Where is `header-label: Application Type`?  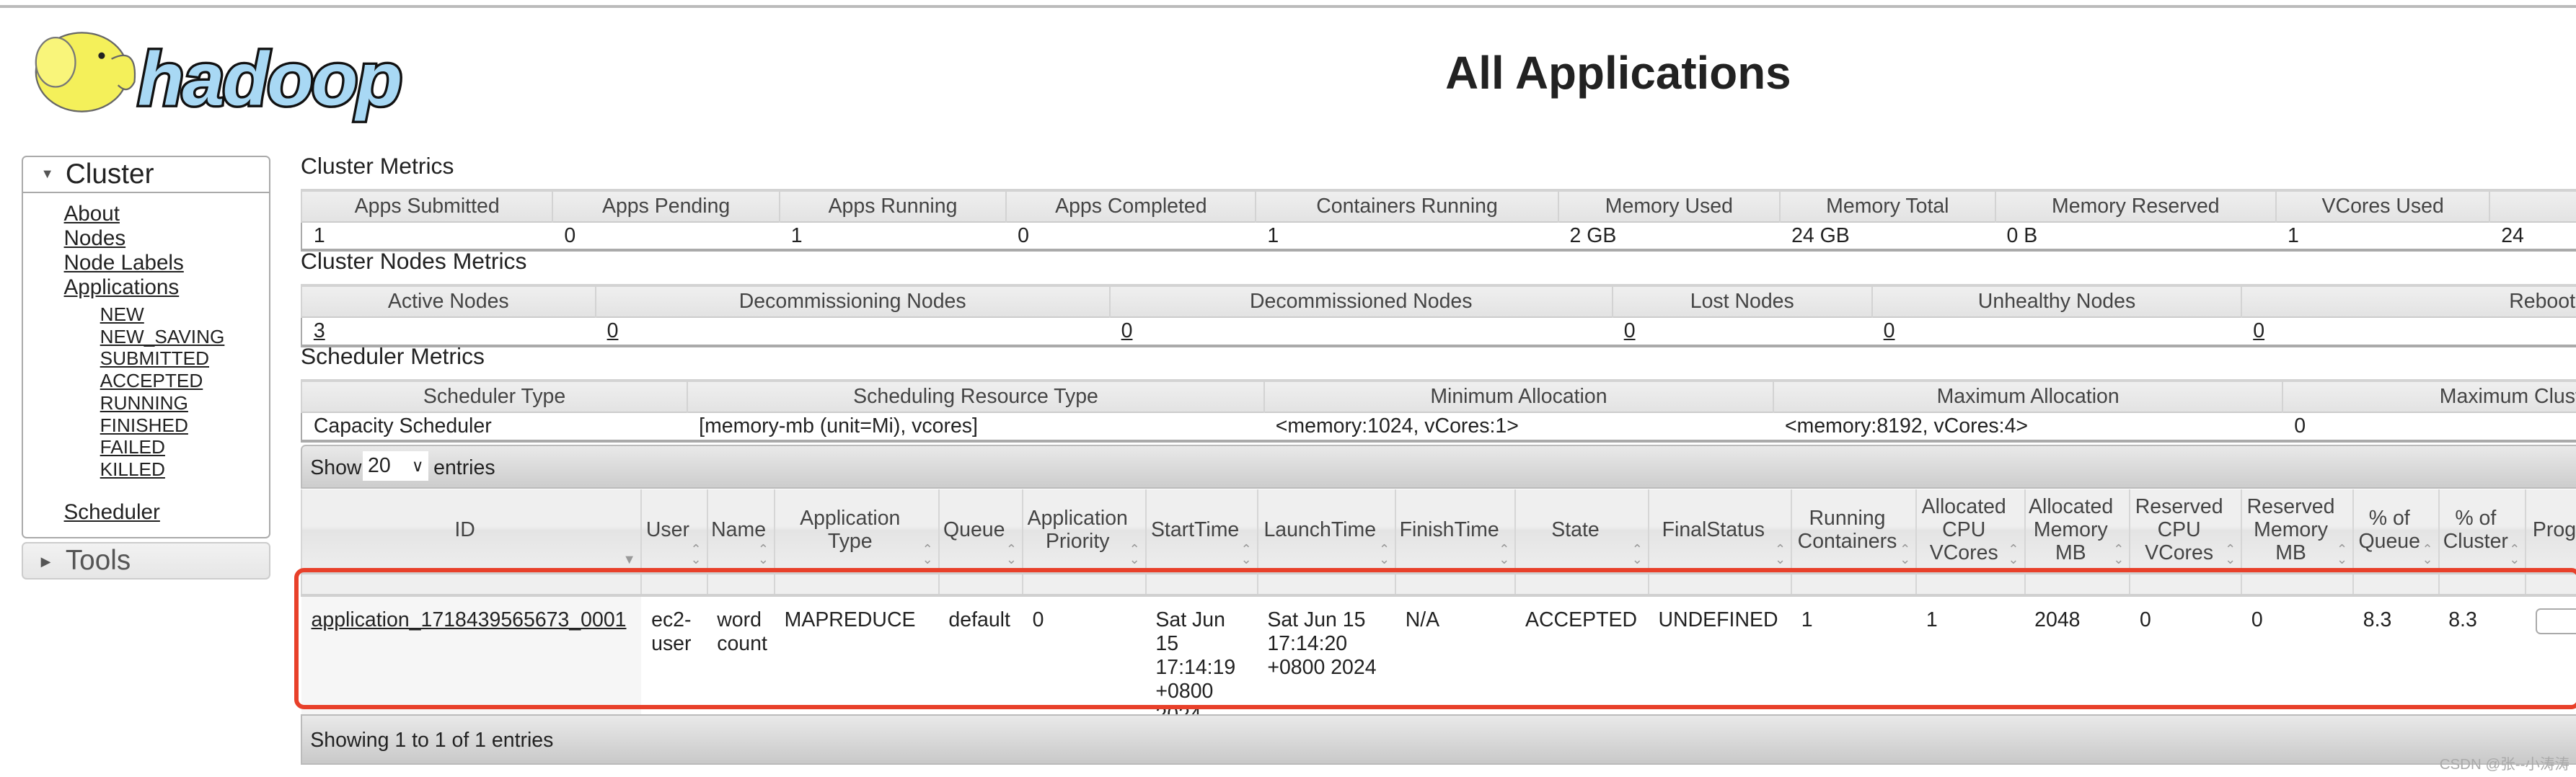
header-label: Application Type is located at coordinates (850, 529).